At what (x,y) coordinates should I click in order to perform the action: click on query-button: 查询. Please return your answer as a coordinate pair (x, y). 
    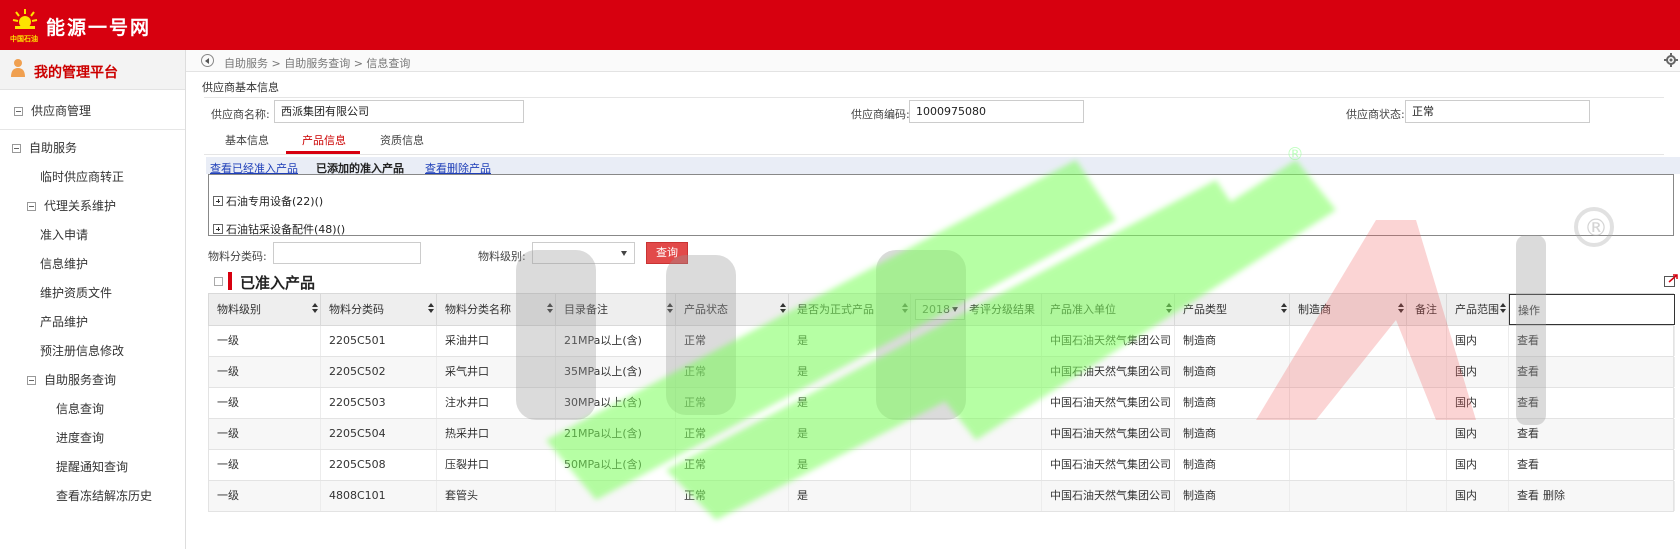
    Looking at the image, I should click on (667, 253).